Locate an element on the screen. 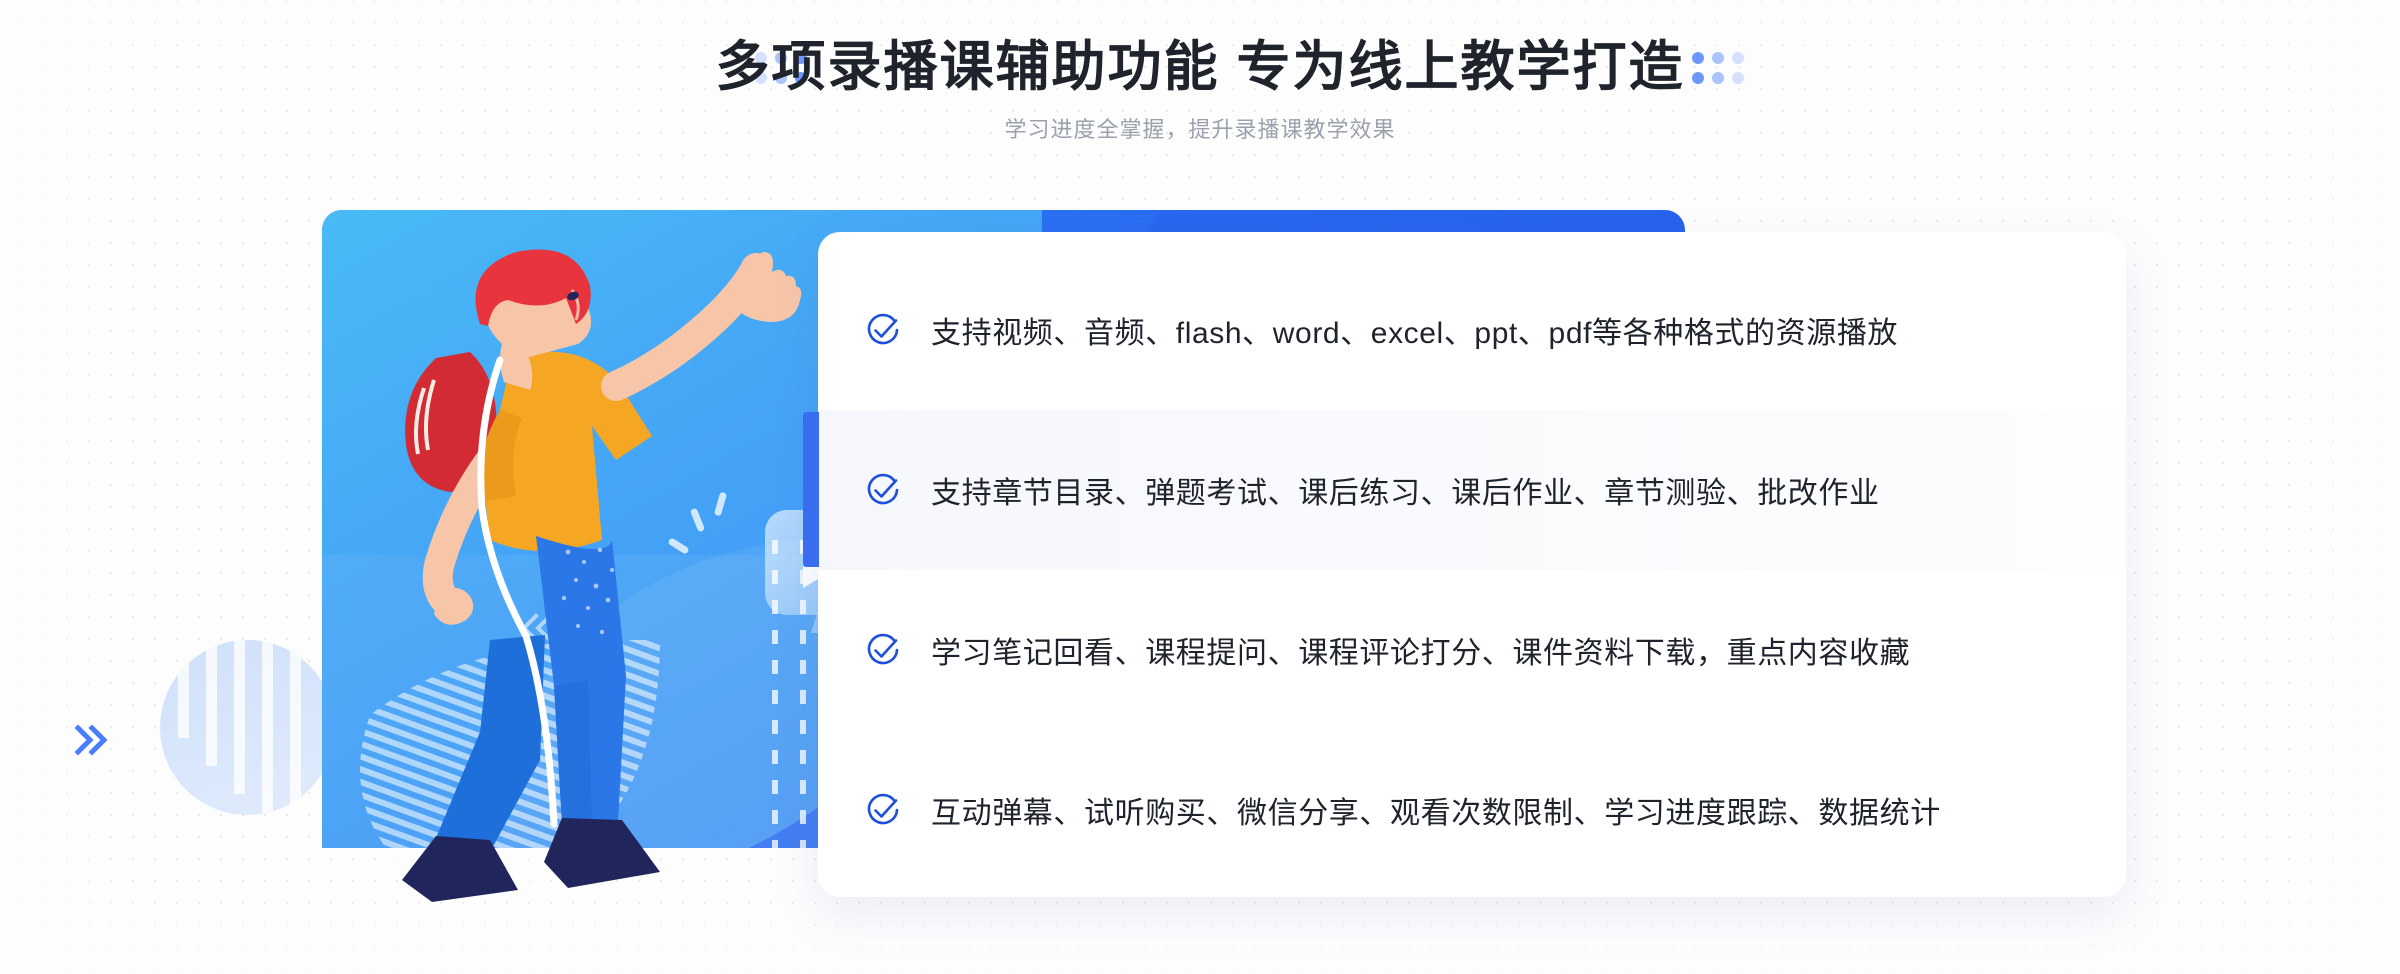 The image size is (2400, 974). feature-row-label: 学习笔记回看、课程提问、课程评论打分、课件资料下载，重点内容收藏 is located at coordinates (1421, 653).